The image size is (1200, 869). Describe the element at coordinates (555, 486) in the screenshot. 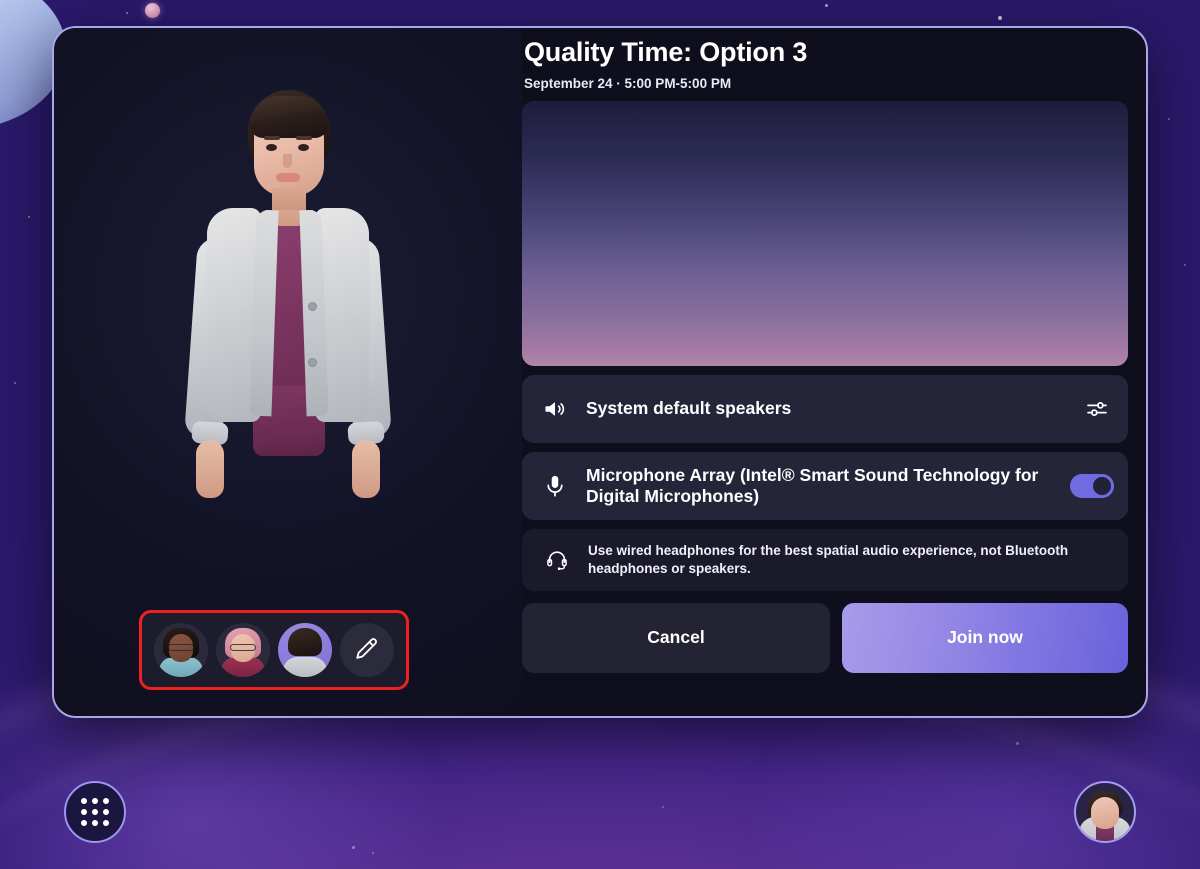

I see `microphone-icon` at that location.